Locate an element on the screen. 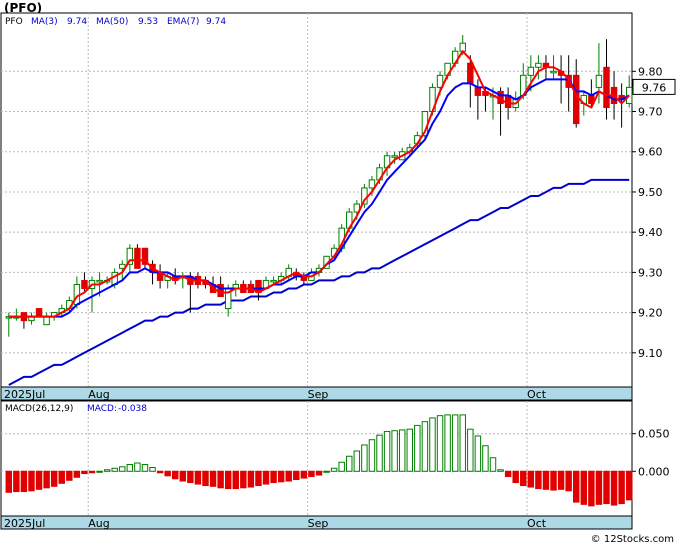  price-y-tick-label: 9.50 is located at coordinates (650, 192).